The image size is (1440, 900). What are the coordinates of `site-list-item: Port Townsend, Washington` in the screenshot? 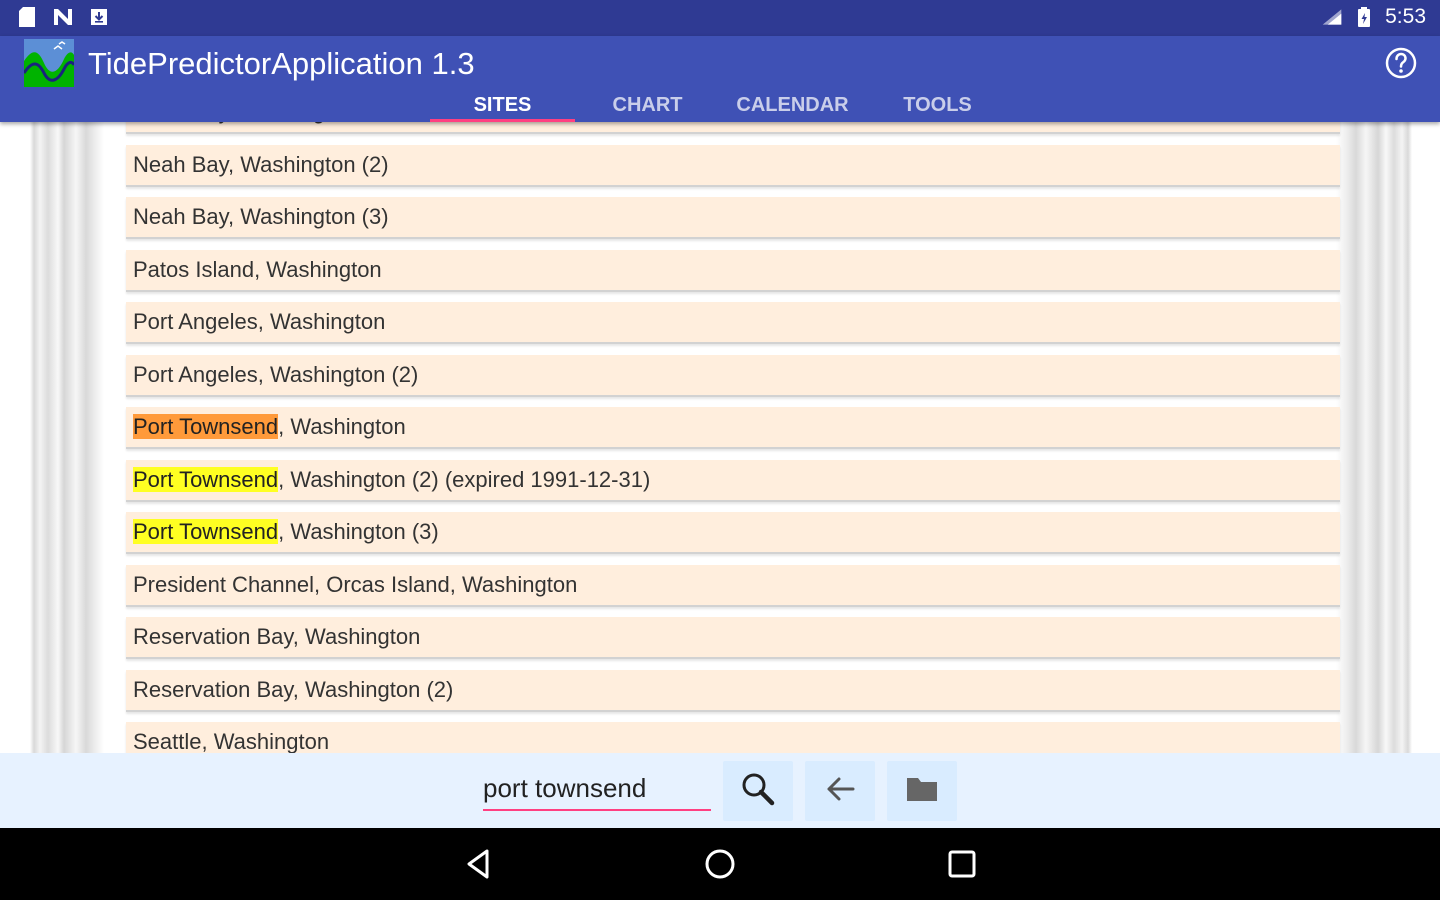 It's located at (733, 433).